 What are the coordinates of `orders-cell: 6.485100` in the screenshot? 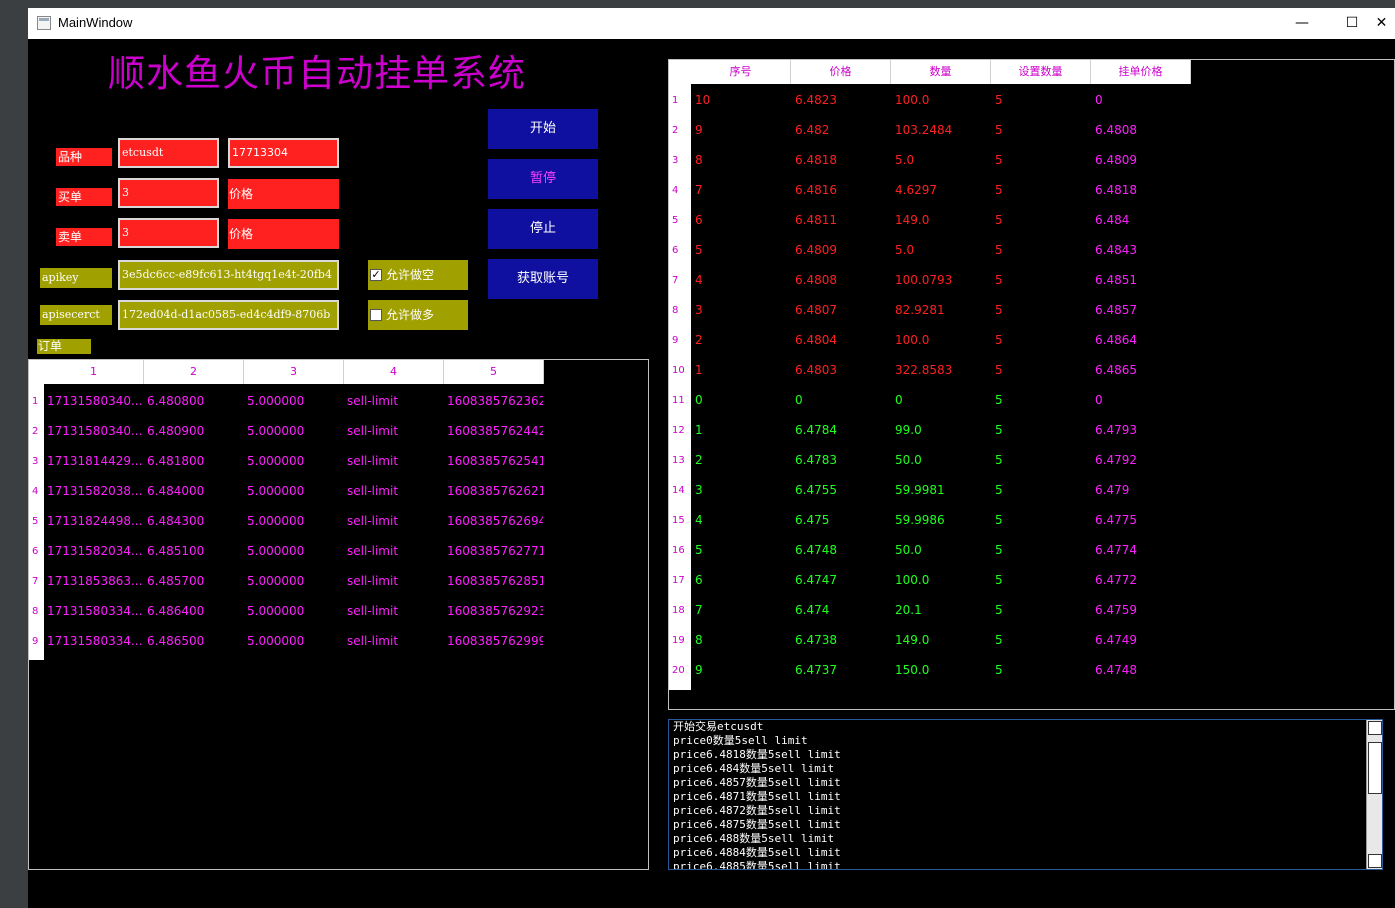 It's located at (195, 551).